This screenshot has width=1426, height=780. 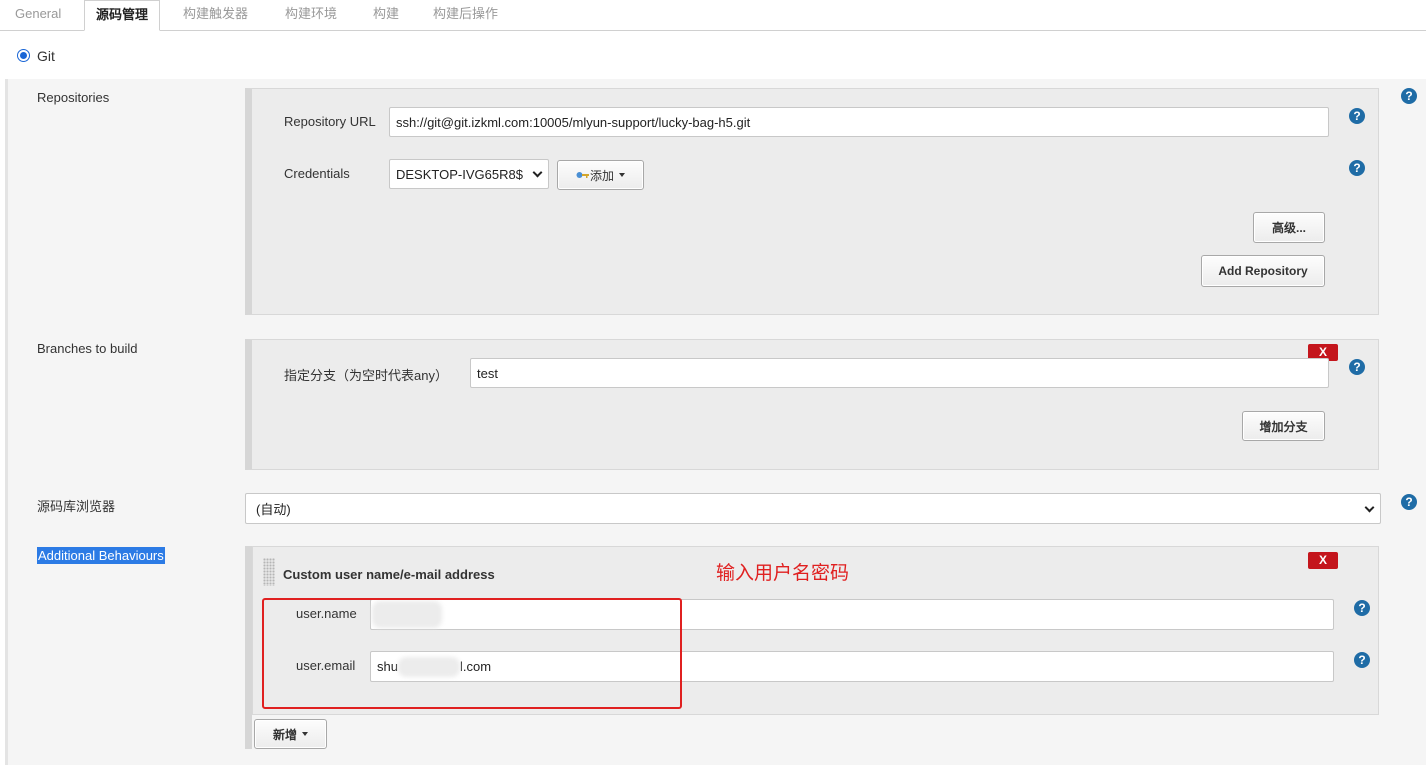 I want to click on branch-specifier-input: test, so click(x=899, y=373).